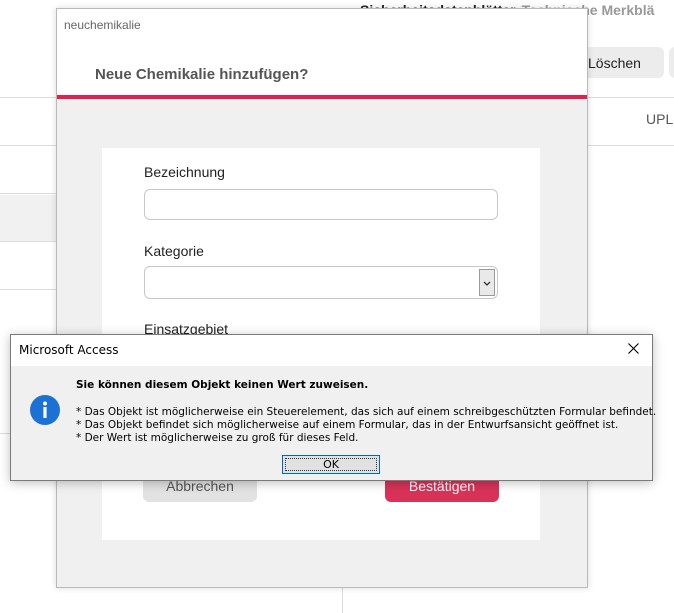  What do you see at coordinates (174, 251) in the screenshot?
I see `kategorie-label: Kategorie` at bounding box center [174, 251].